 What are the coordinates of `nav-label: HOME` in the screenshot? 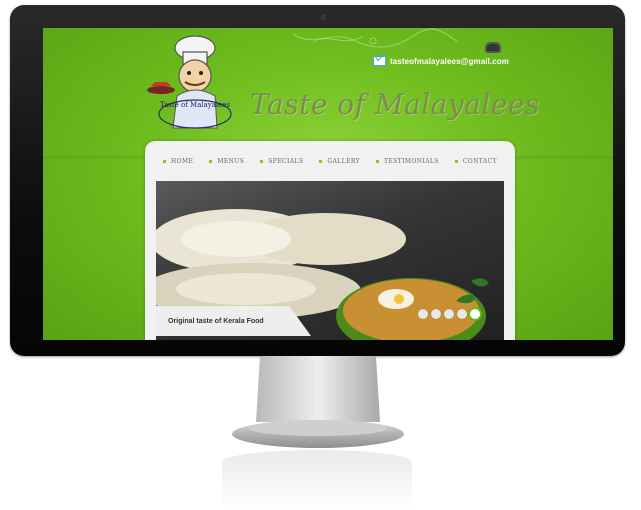 It's located at (182, 161).